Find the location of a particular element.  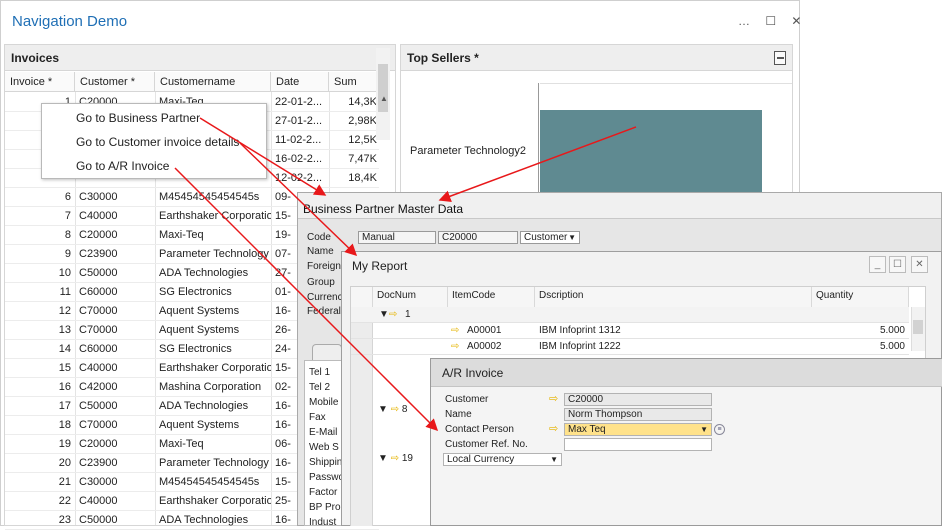

arrow-to-bp is located at coordinates (263, 156).